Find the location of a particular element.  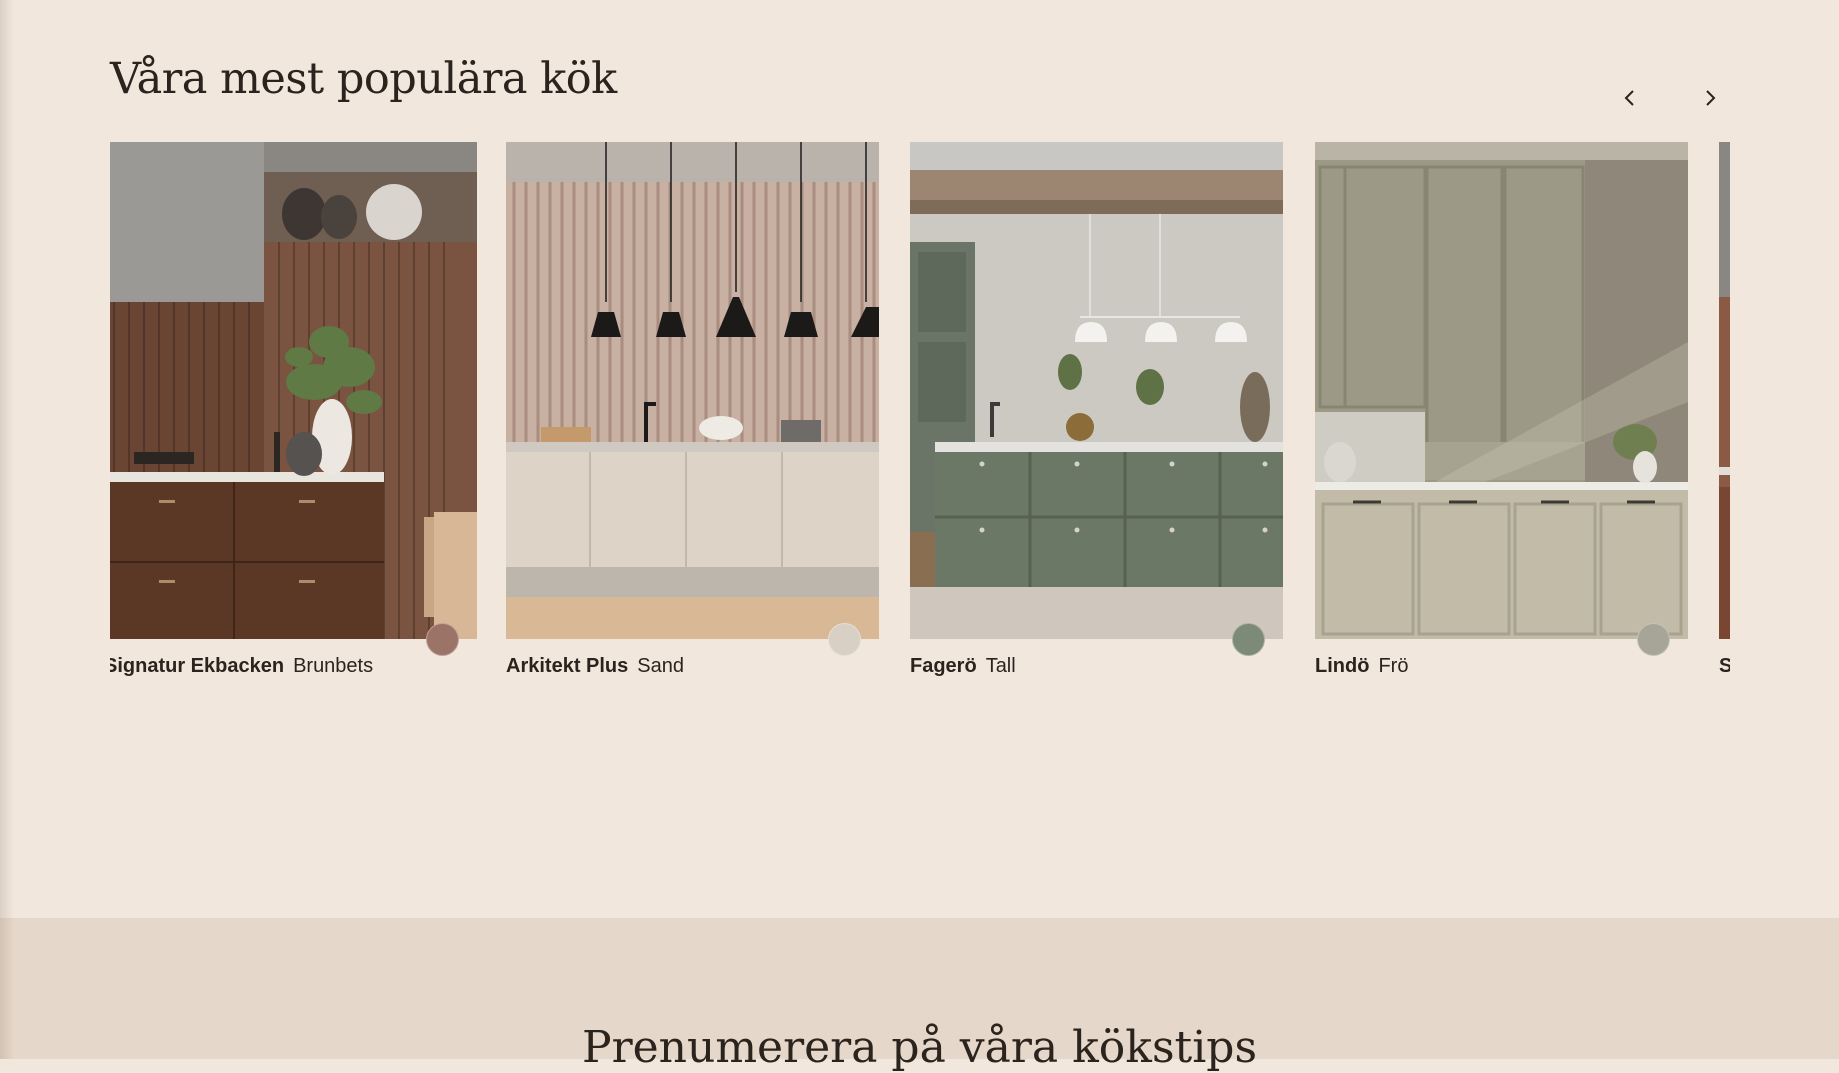

newsletter-title: Prenumerera på våra kökstips is located at coordinates (919, 1047).